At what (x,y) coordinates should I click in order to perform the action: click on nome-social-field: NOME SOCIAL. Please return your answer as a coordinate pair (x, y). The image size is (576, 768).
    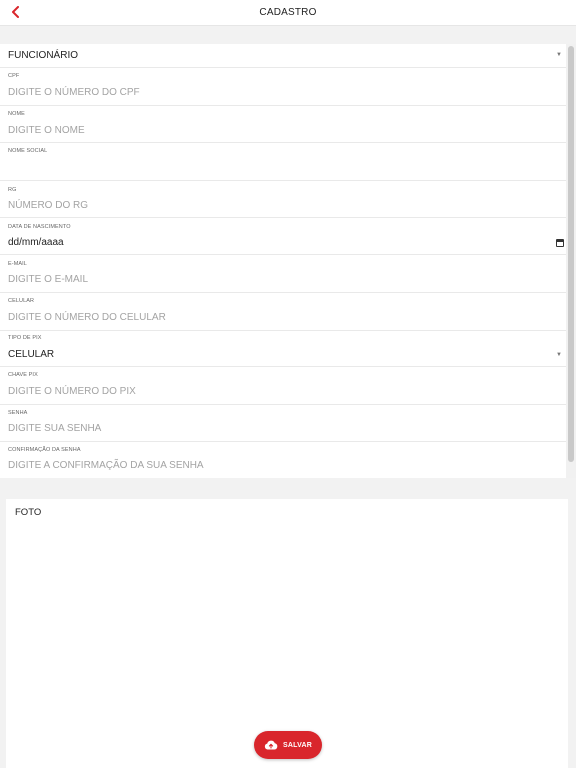
    Looking at the image, I should click on (283, 162).